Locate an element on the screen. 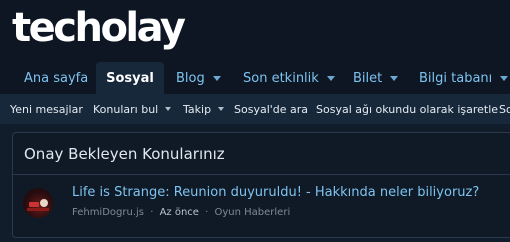 This screenshot has height=242, width=510. subnav-label: Sosyal ağı okundu olarak işaretle is located at coordinates (407, 109).